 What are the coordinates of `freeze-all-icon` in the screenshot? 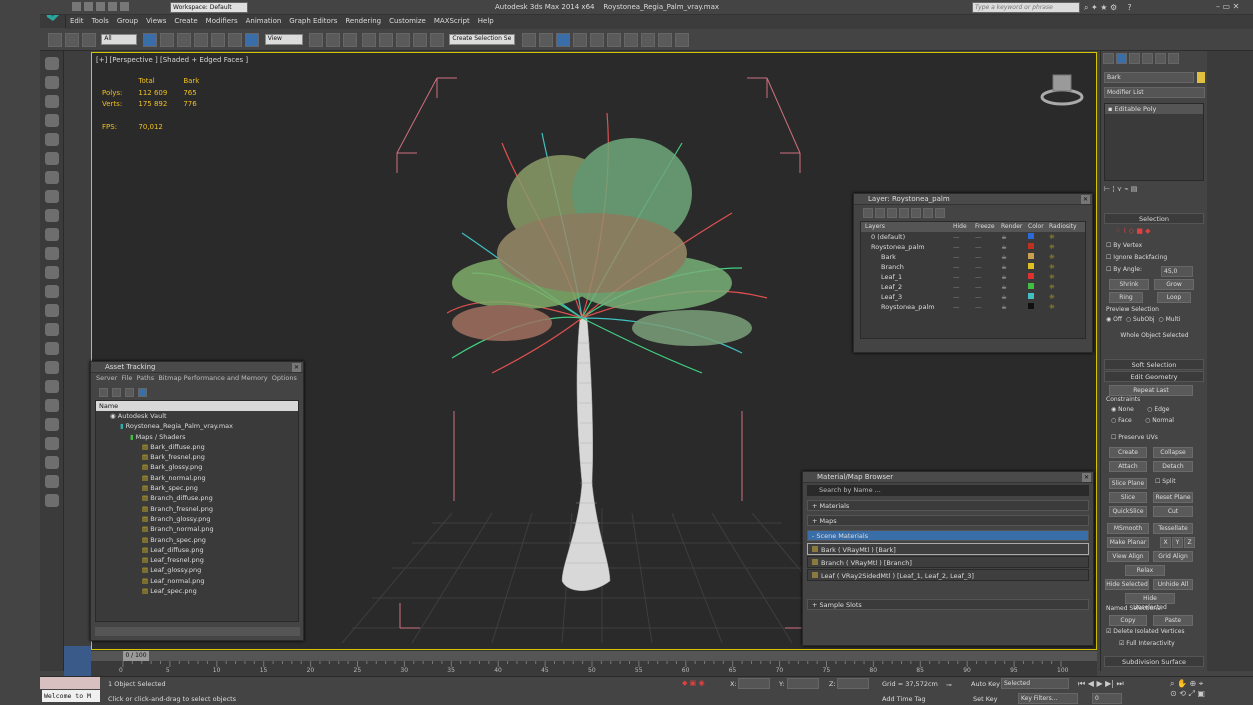 It's located at (940, 213).